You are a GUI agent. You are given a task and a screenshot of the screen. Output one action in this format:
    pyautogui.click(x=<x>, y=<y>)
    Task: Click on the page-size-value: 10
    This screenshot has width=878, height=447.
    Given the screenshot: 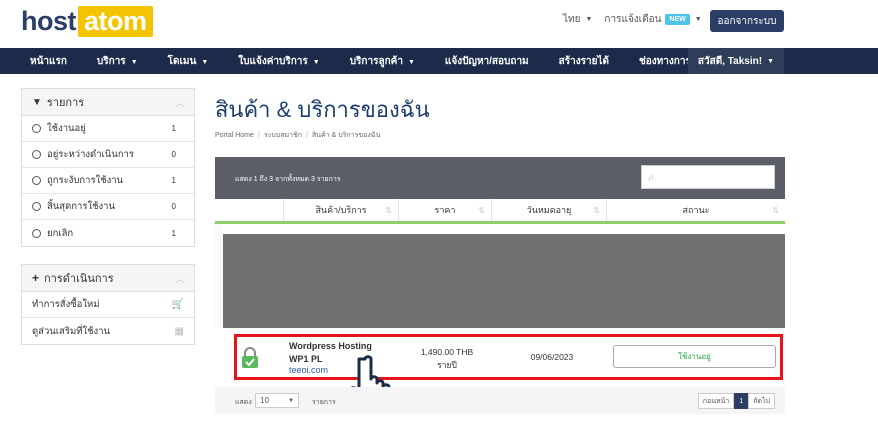 What is the action you would take?
    pyautogui.click(x=264, y=400)
    